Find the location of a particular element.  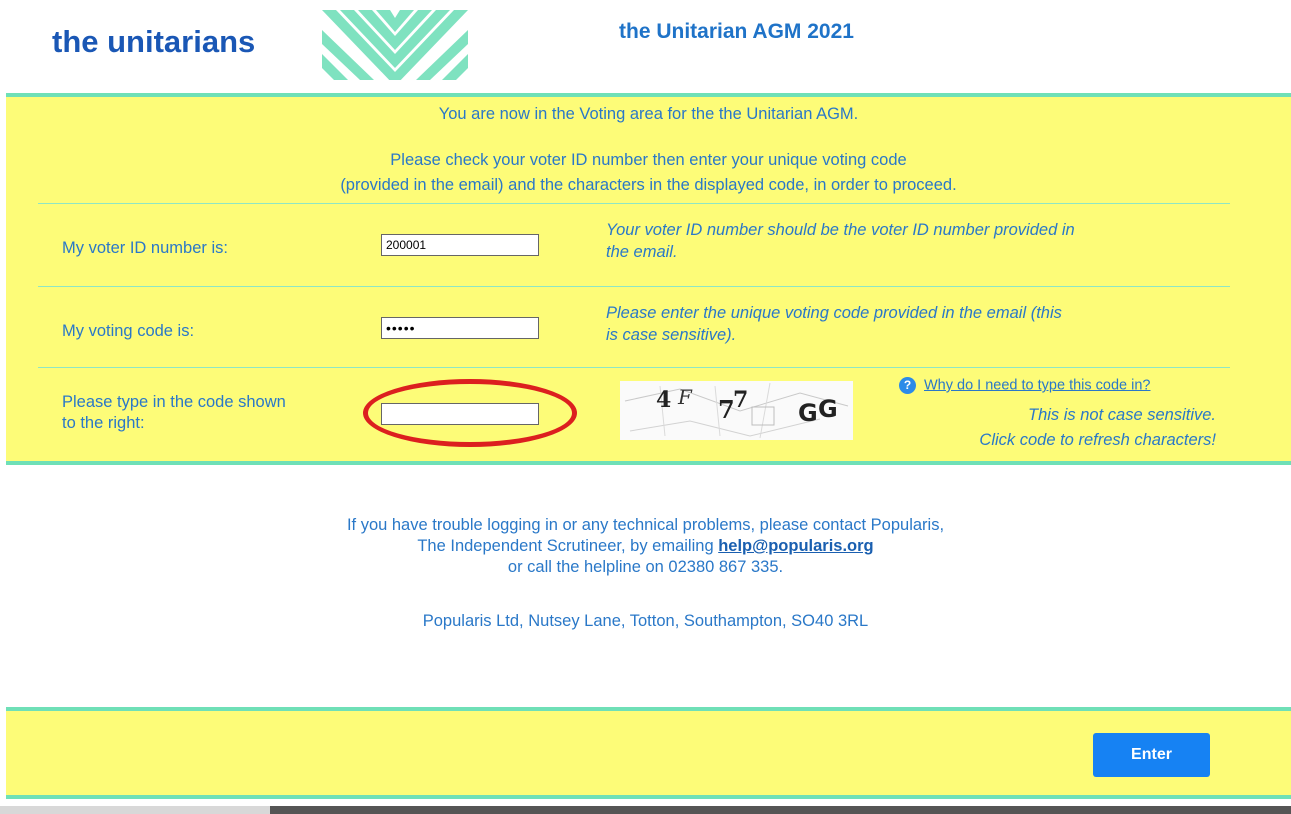

footer-bar: Enter is located at coordinates (648, 753).